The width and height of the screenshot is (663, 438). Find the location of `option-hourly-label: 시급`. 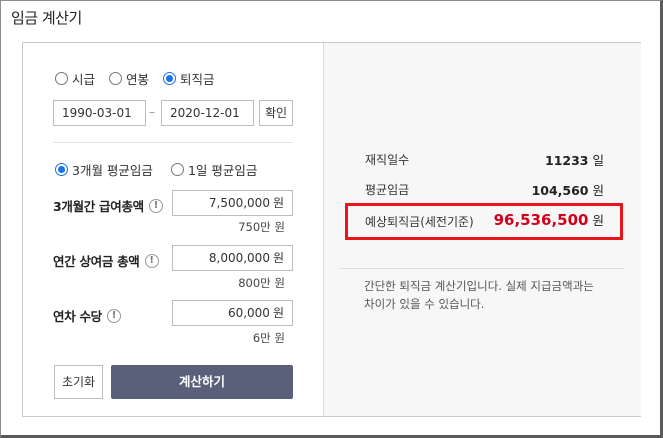

option-hourly-label: 시급 is located at coordinates (84, 79).